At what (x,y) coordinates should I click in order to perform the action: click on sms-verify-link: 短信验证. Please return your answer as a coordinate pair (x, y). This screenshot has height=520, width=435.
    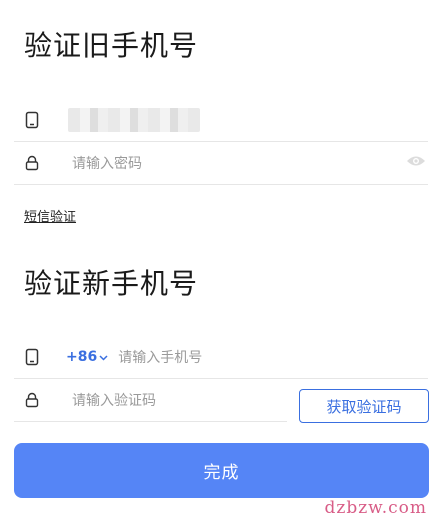
    Looking at the image, I should click on (50, 215).